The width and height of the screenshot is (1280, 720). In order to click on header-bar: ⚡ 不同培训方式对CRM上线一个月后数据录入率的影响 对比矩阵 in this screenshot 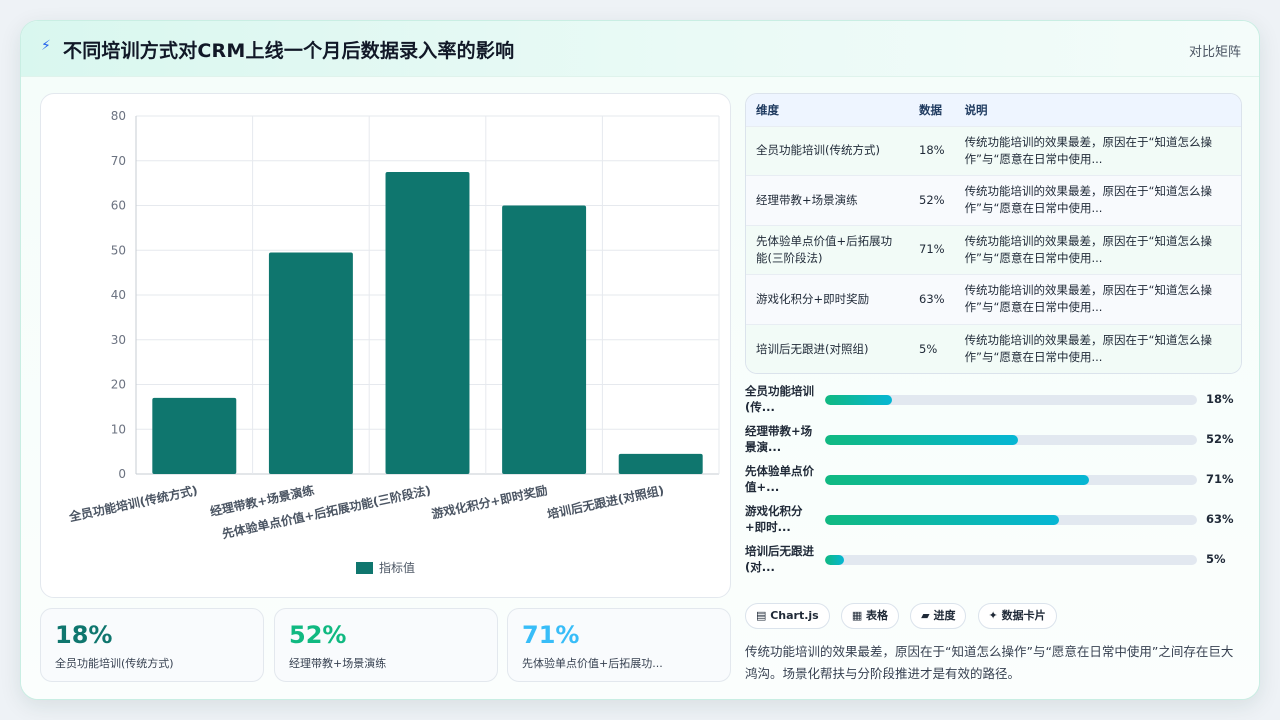, I will do `click(640, 49)`.